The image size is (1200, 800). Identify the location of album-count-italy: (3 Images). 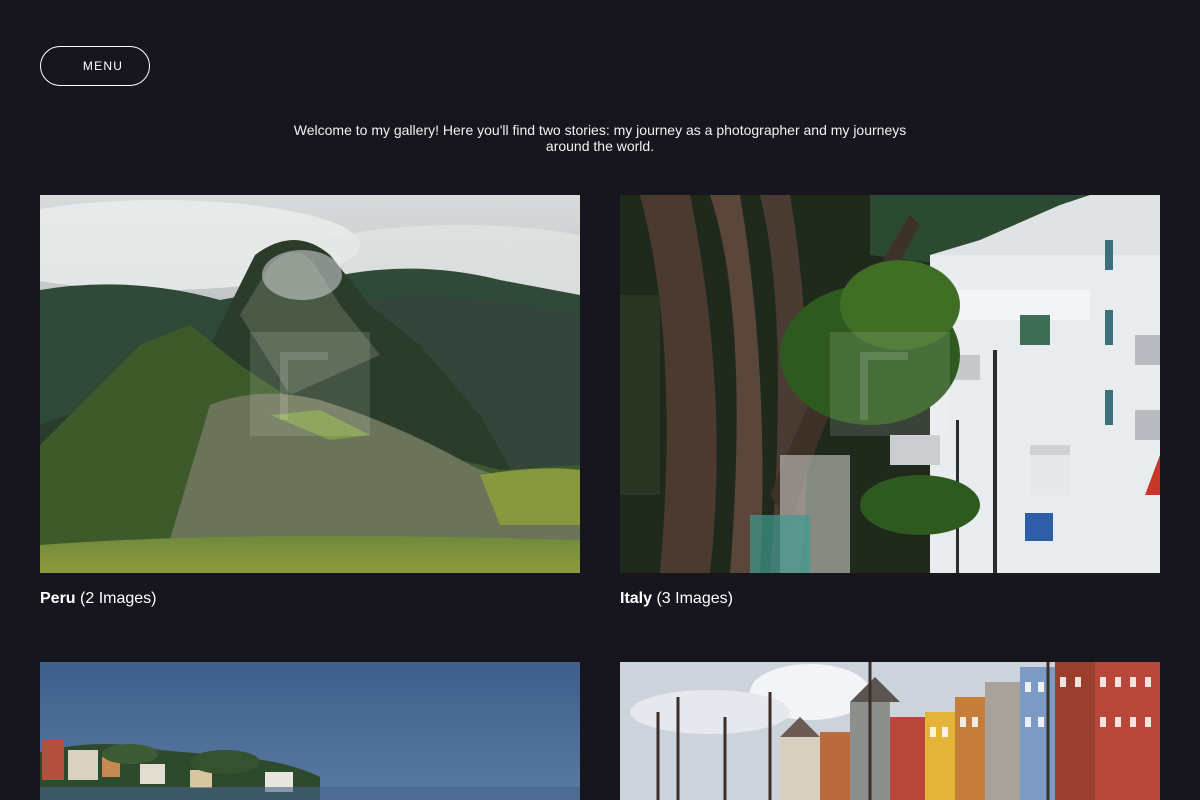
(694, 598).